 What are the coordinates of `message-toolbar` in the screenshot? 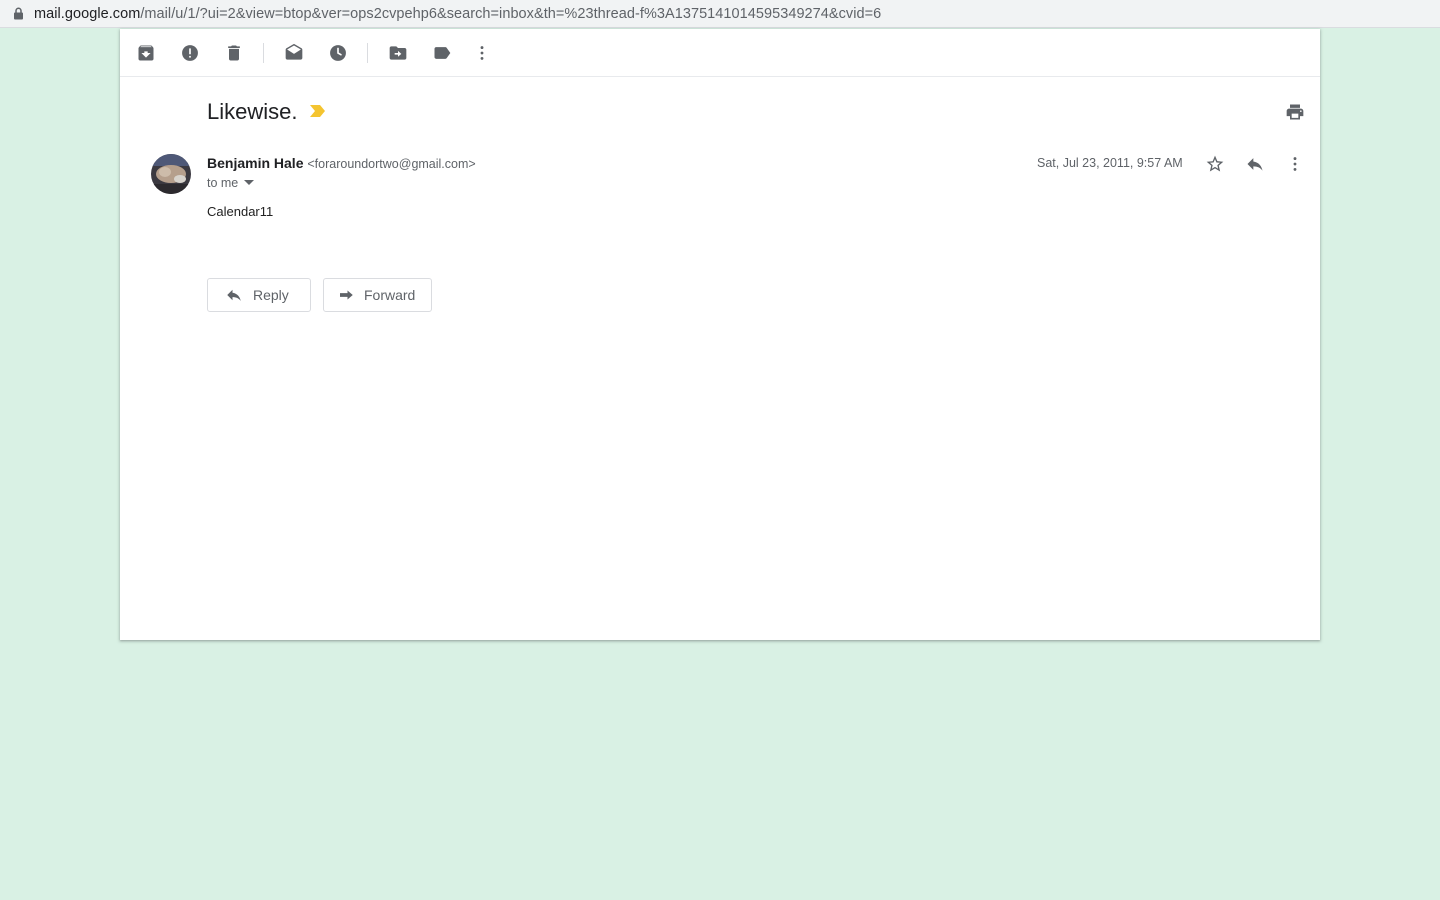 It's located at (720, 53).